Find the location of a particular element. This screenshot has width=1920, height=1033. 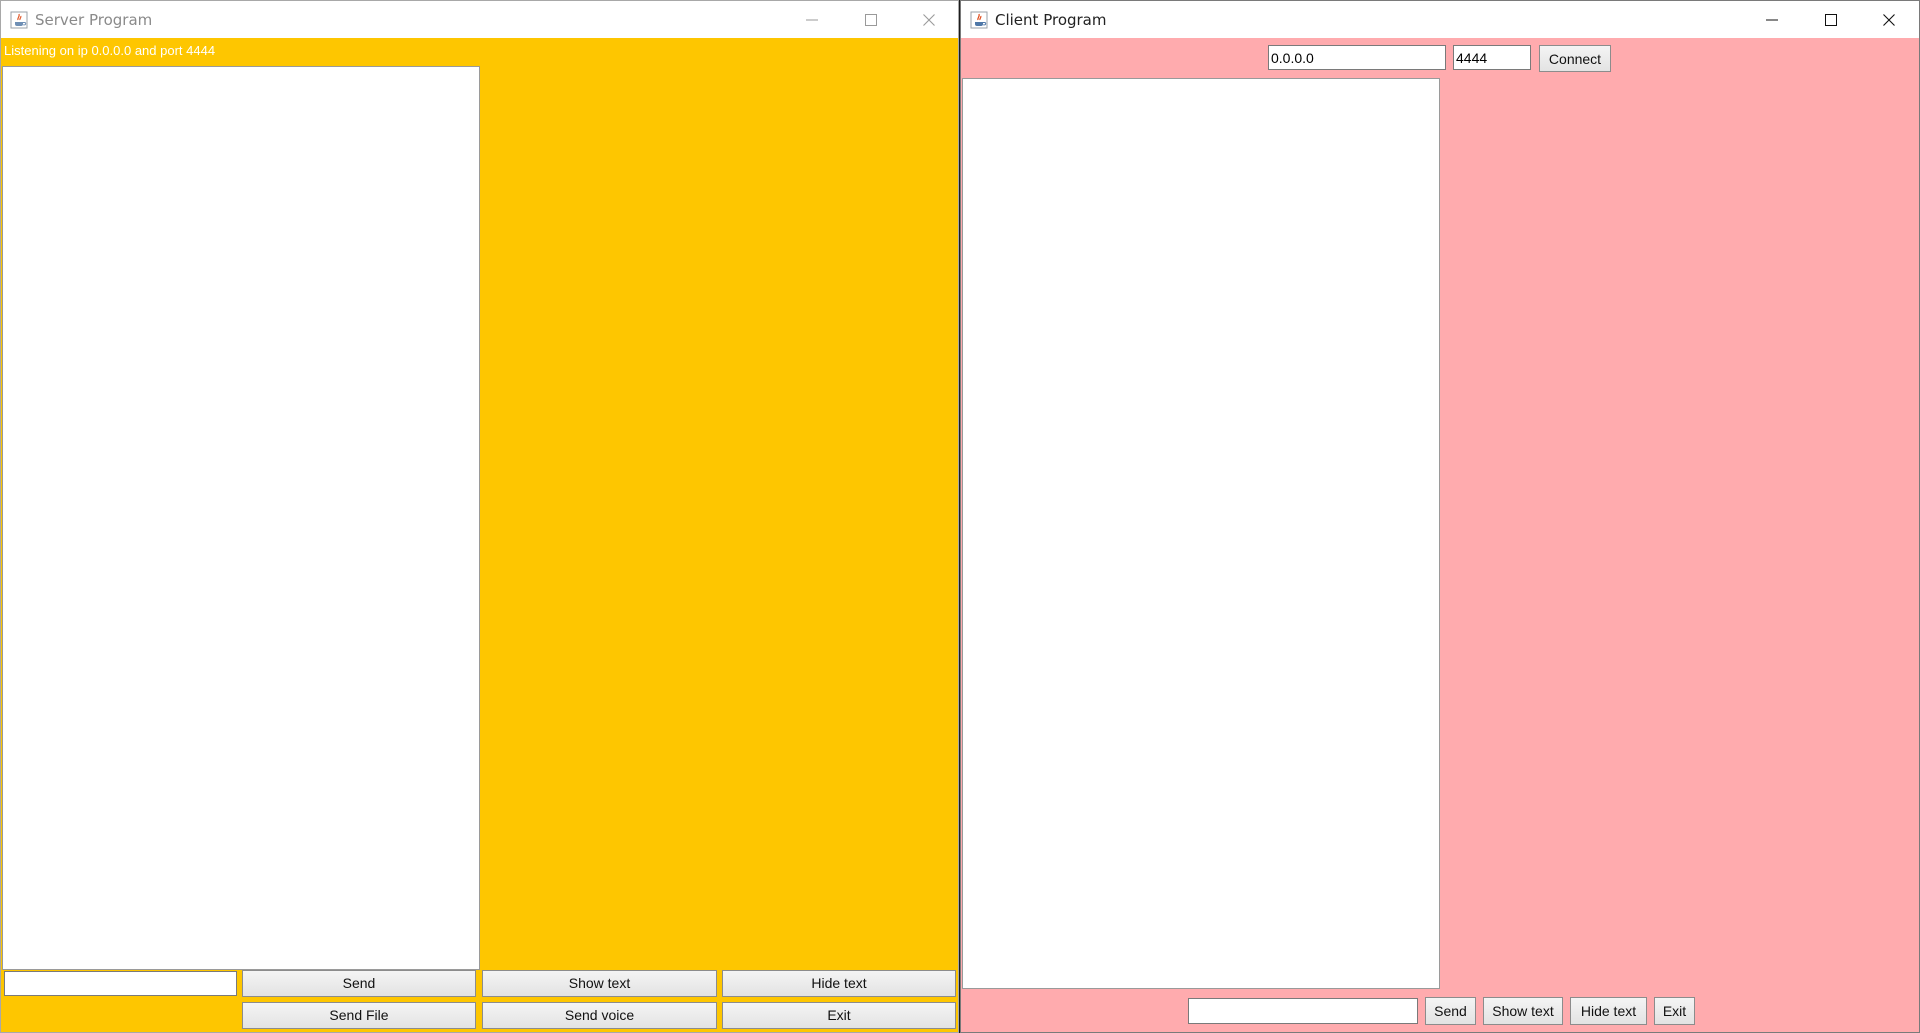

server-message-input is located at coordinates (120, 983).